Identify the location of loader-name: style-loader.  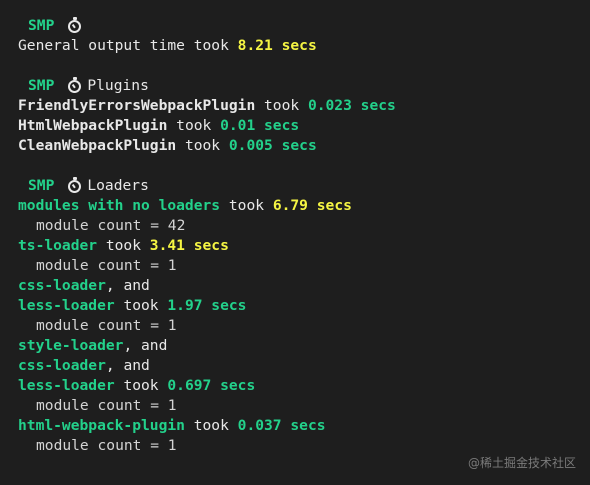
(71, 345).